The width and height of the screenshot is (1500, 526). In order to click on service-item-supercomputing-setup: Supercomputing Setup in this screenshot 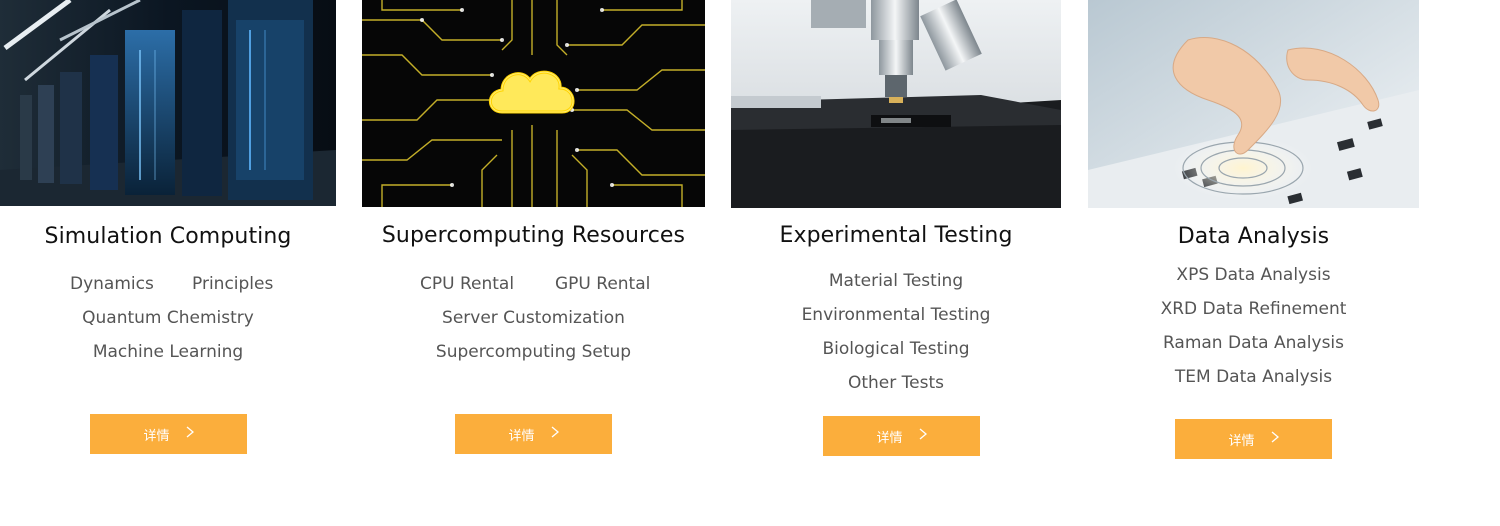, I will do `click(533, 352)`.